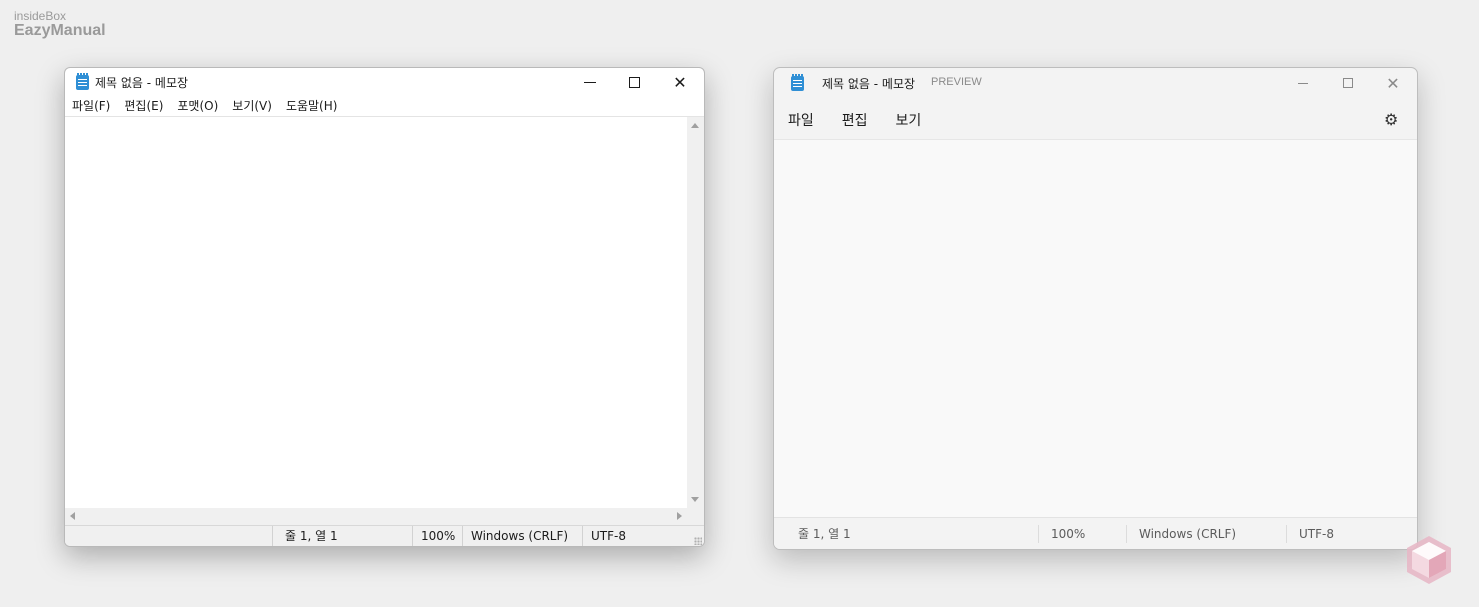 This screenshot has width=1479, height=607. I want to click on resize-grip, so click(698, 541).